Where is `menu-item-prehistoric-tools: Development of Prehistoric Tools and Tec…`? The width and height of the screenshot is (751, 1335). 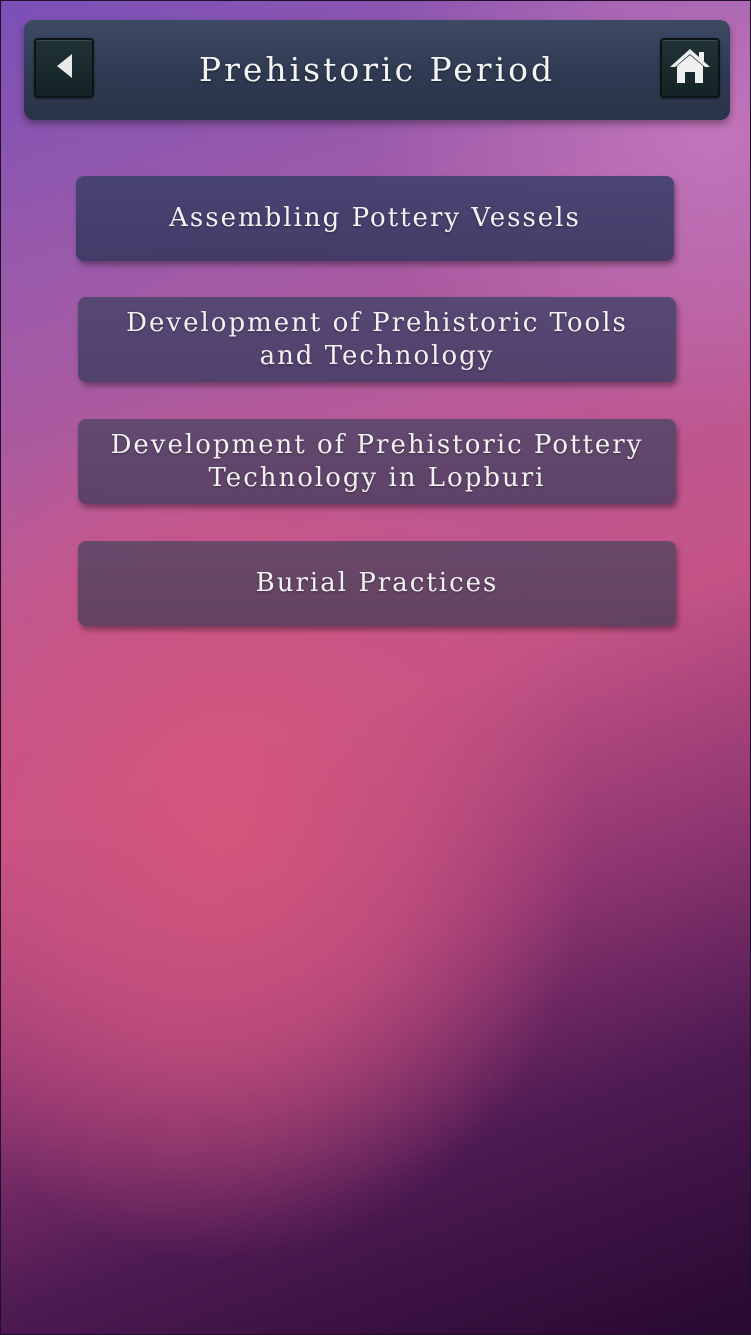 menu-item-prehistoric-tools: Development of Prehistoric Tools and Tec… is located at coordinates (377, 339).